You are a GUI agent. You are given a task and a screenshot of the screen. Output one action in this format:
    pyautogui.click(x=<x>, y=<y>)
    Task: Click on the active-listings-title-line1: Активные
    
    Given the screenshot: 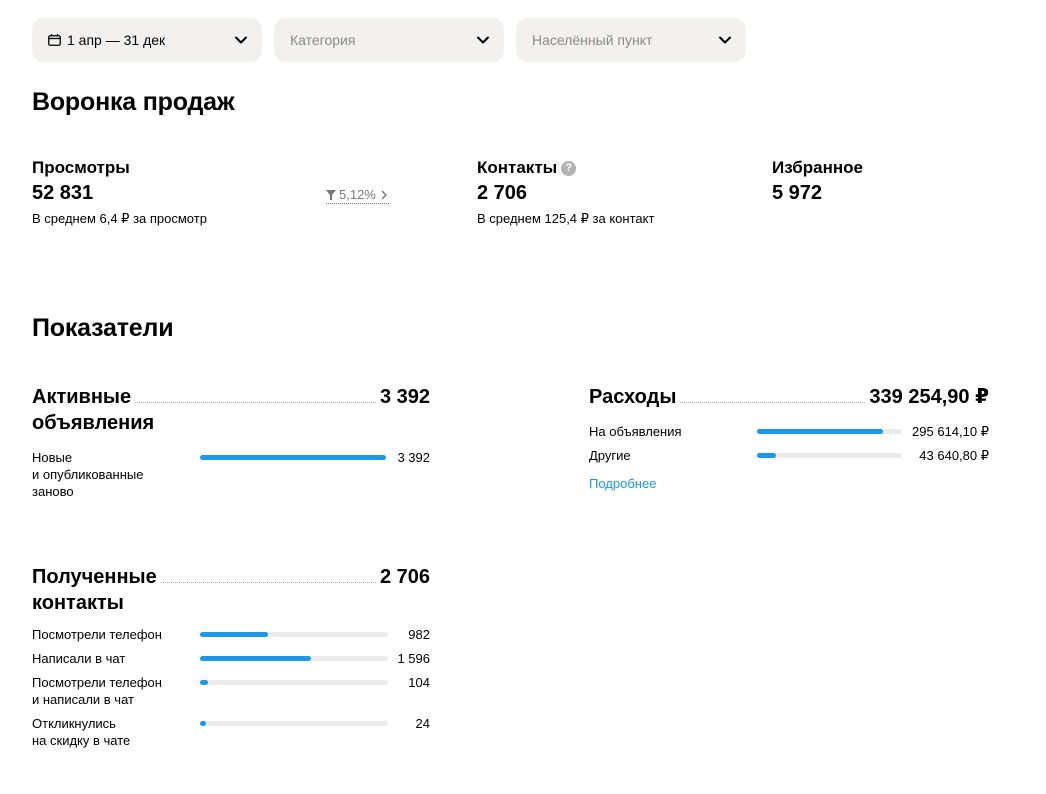 What is the action you would take?
    pyautogui.click(x=82, y=397)
    